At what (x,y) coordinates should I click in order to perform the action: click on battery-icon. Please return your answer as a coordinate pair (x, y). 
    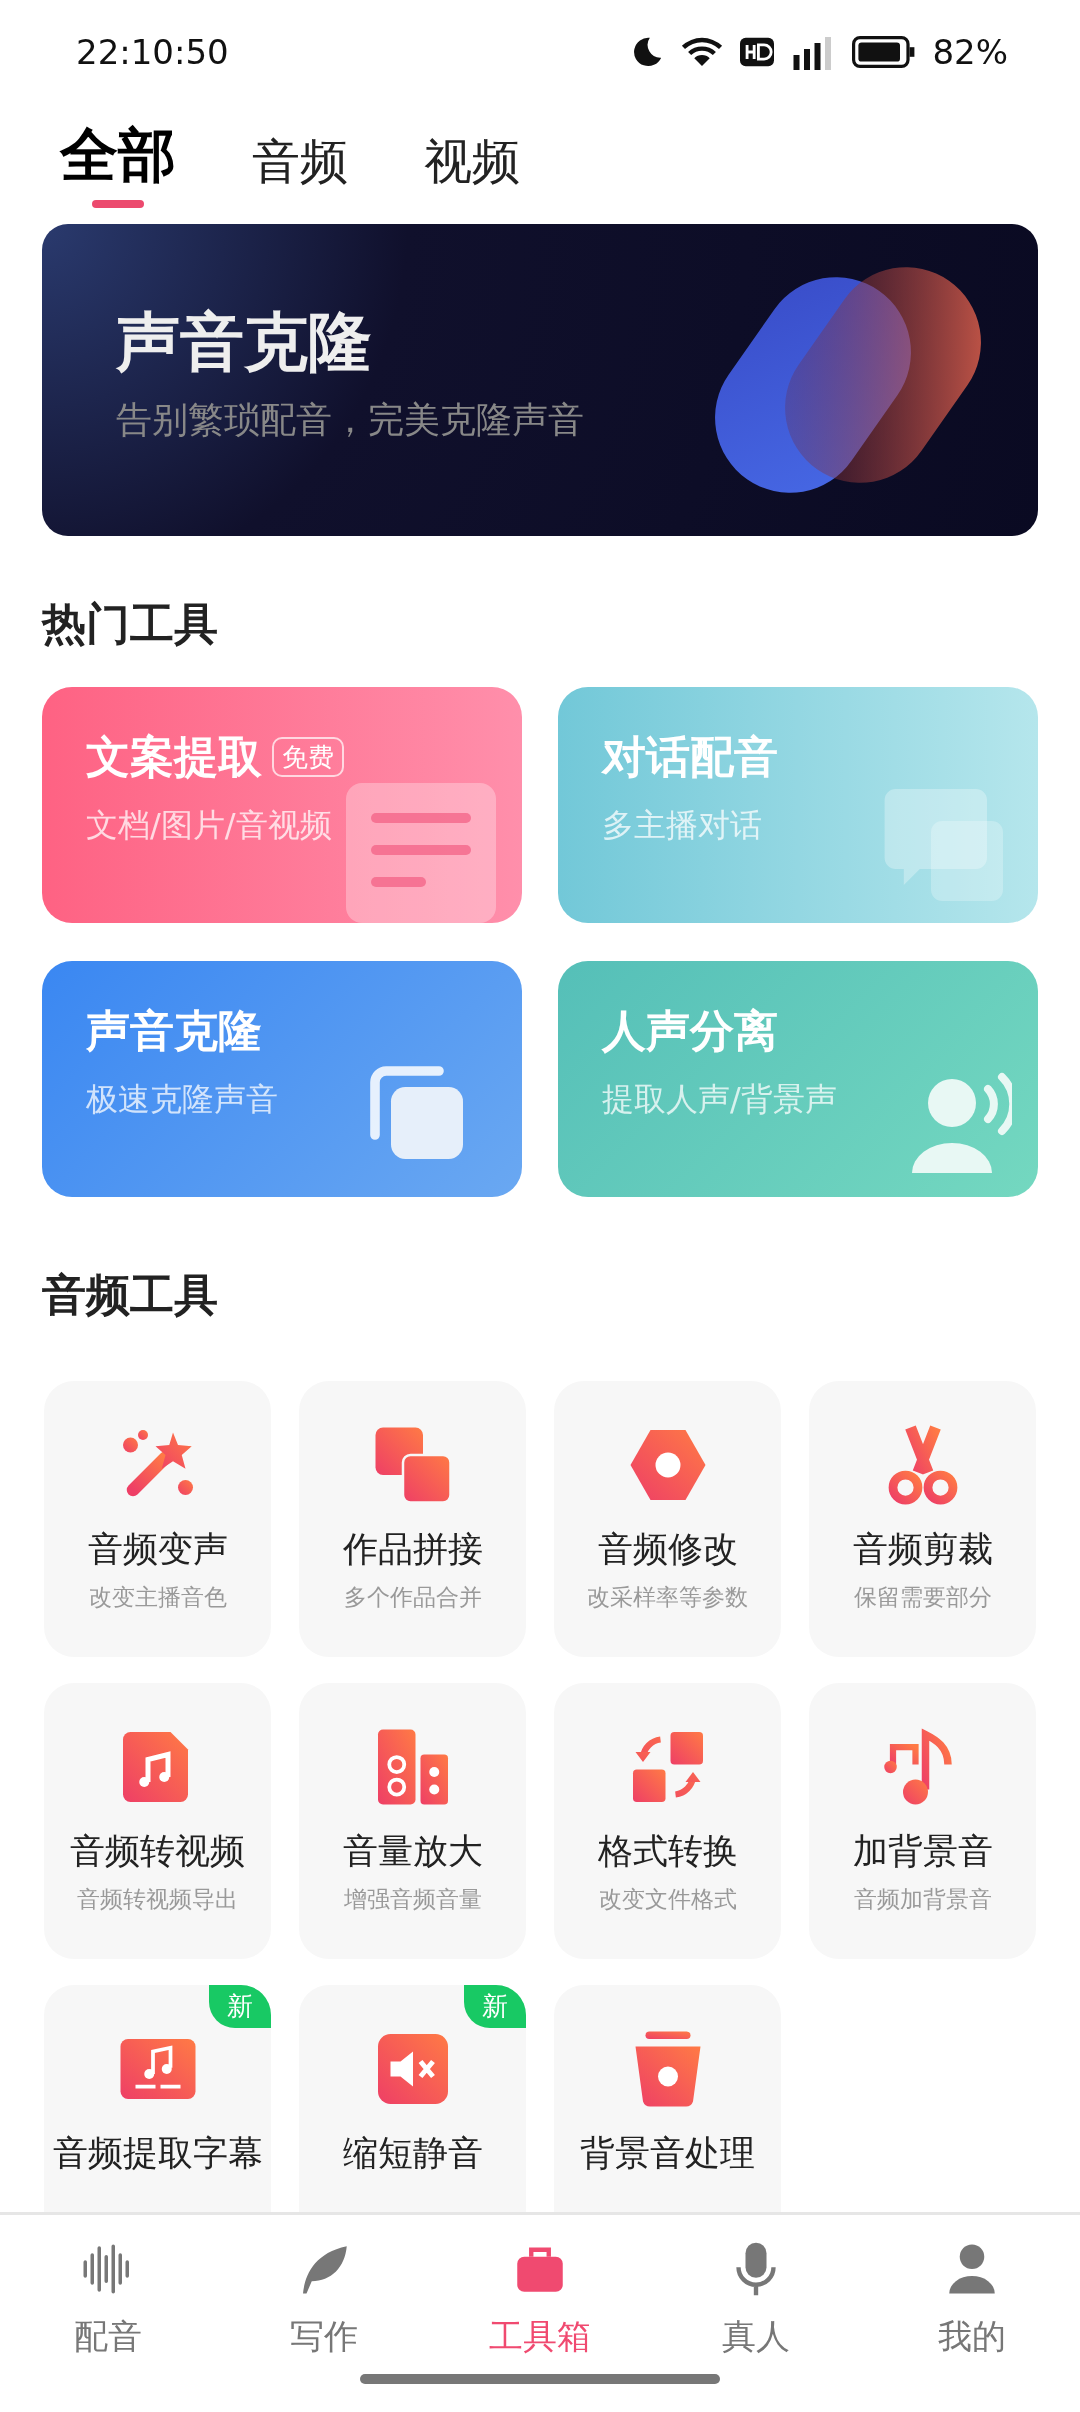
    Looking at the image, I should click on (884, 52).